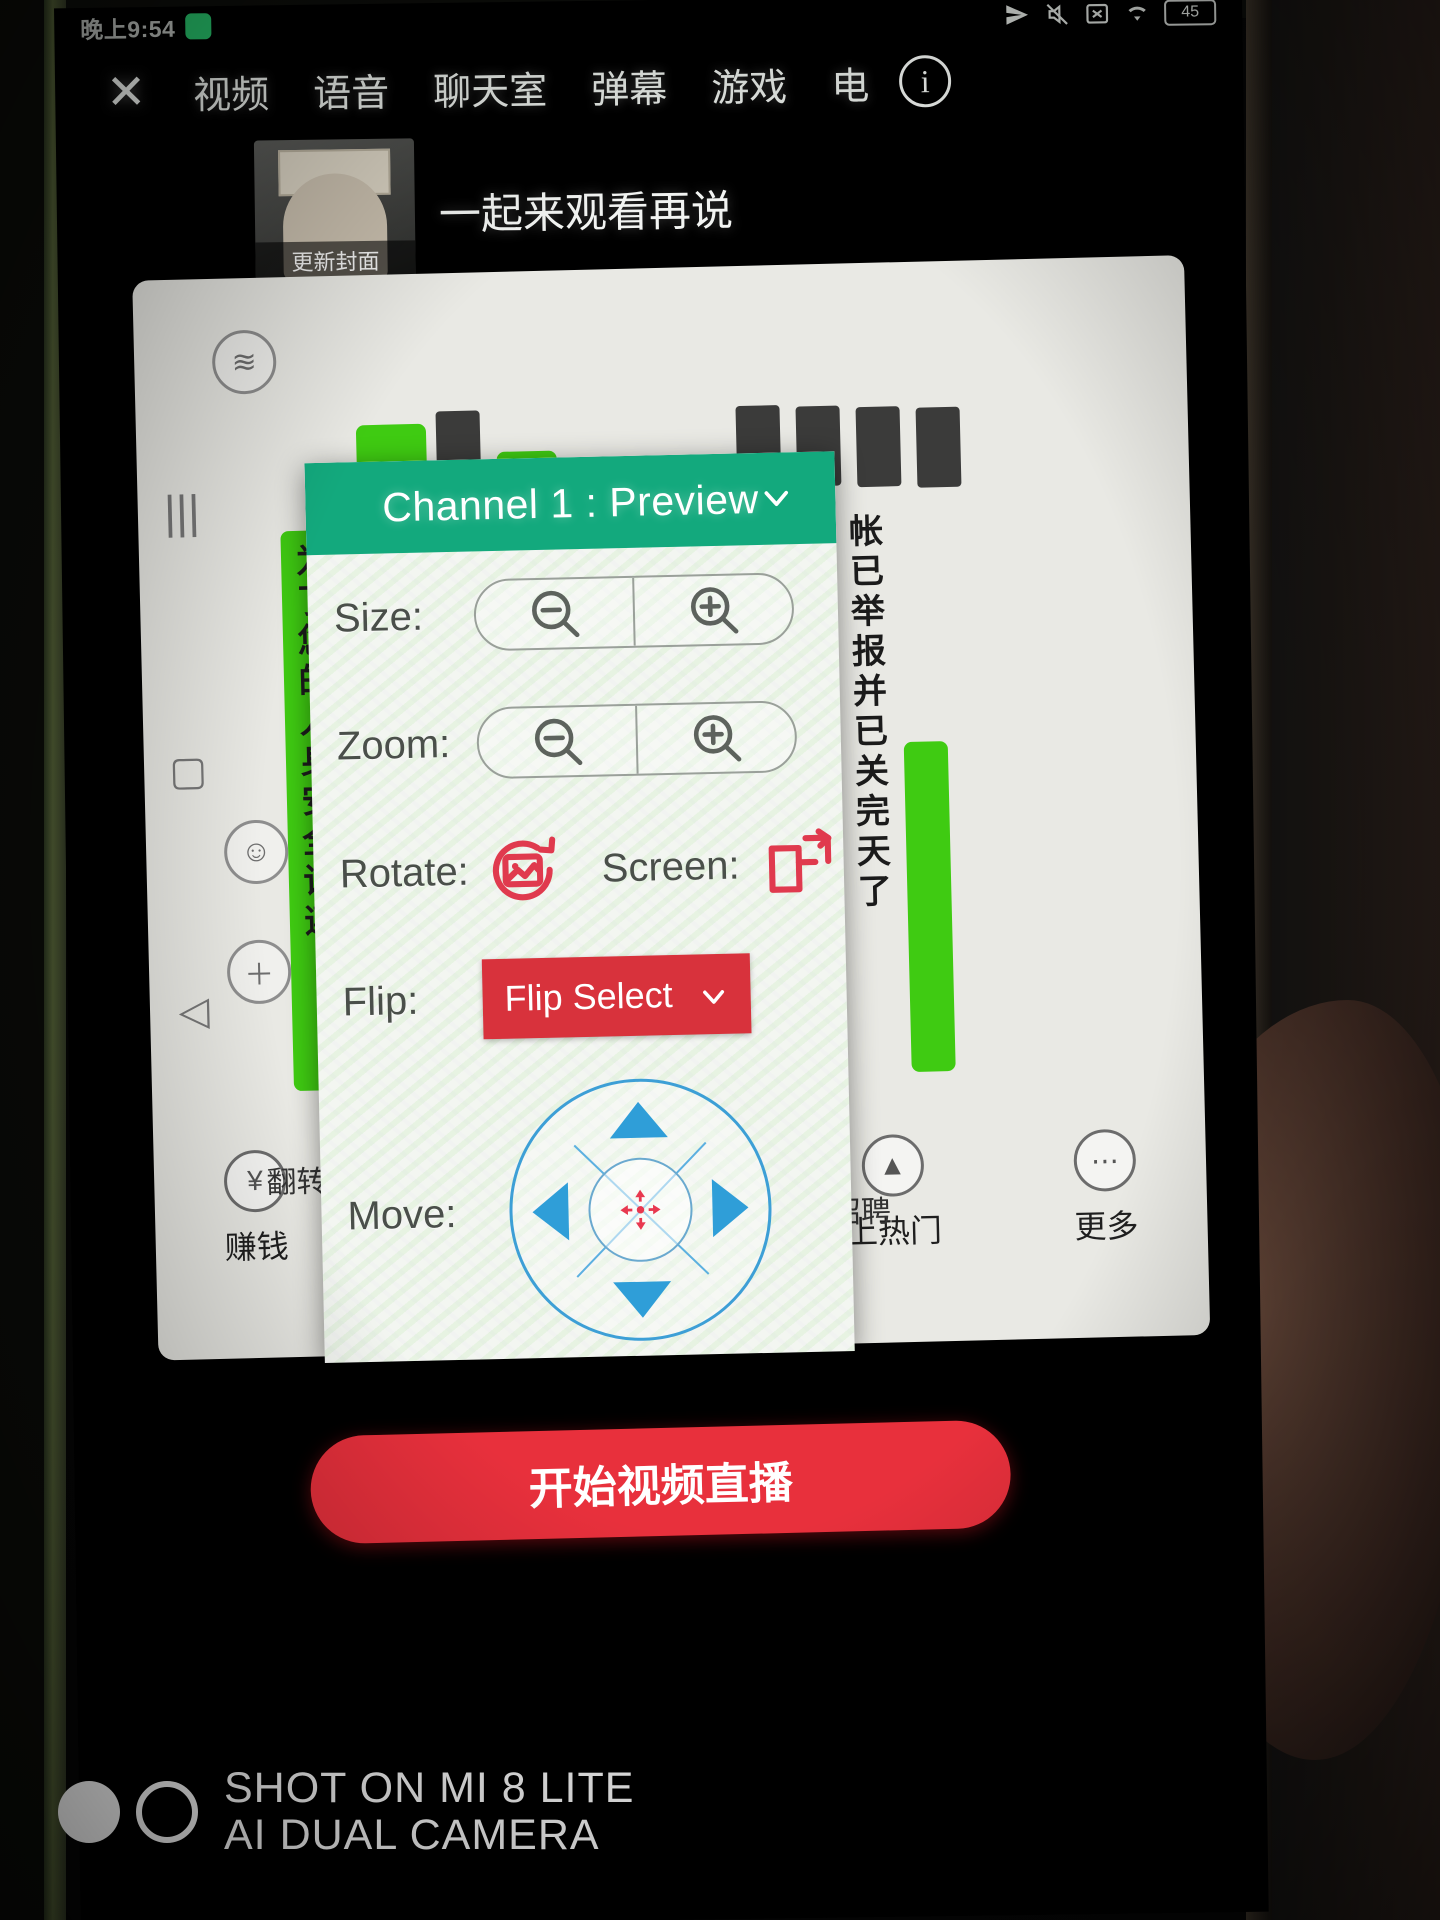  Describe the element at coordinates (850, 82) in the screenshot. I see `tab-more: 电` at that location.